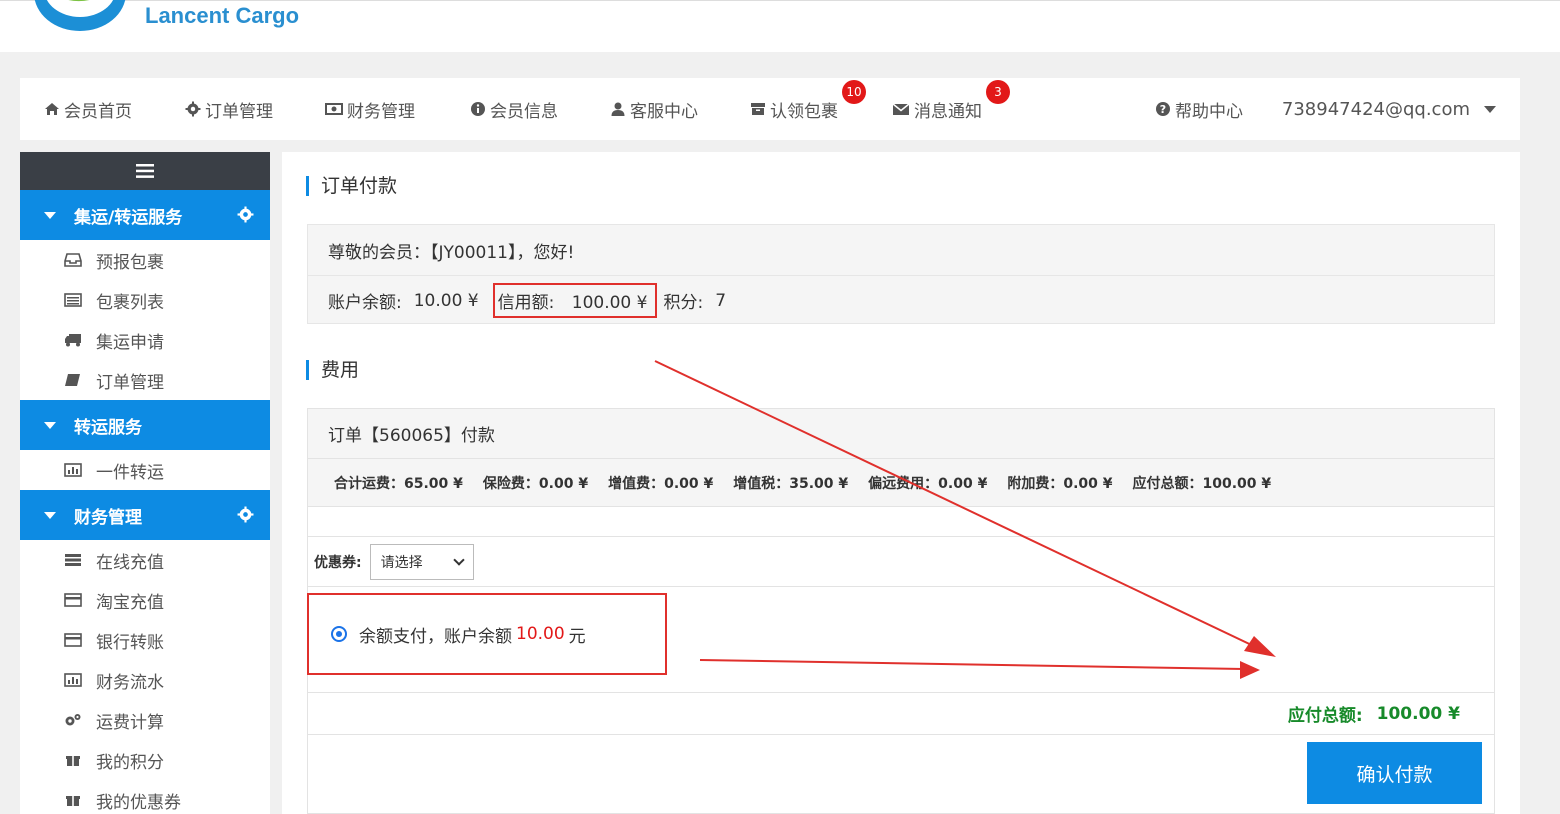 The width and height of the screenshot is (1560, 814). I want to click on sidebar-group-consolidation: 集运/转运服务, so click(145, 215).